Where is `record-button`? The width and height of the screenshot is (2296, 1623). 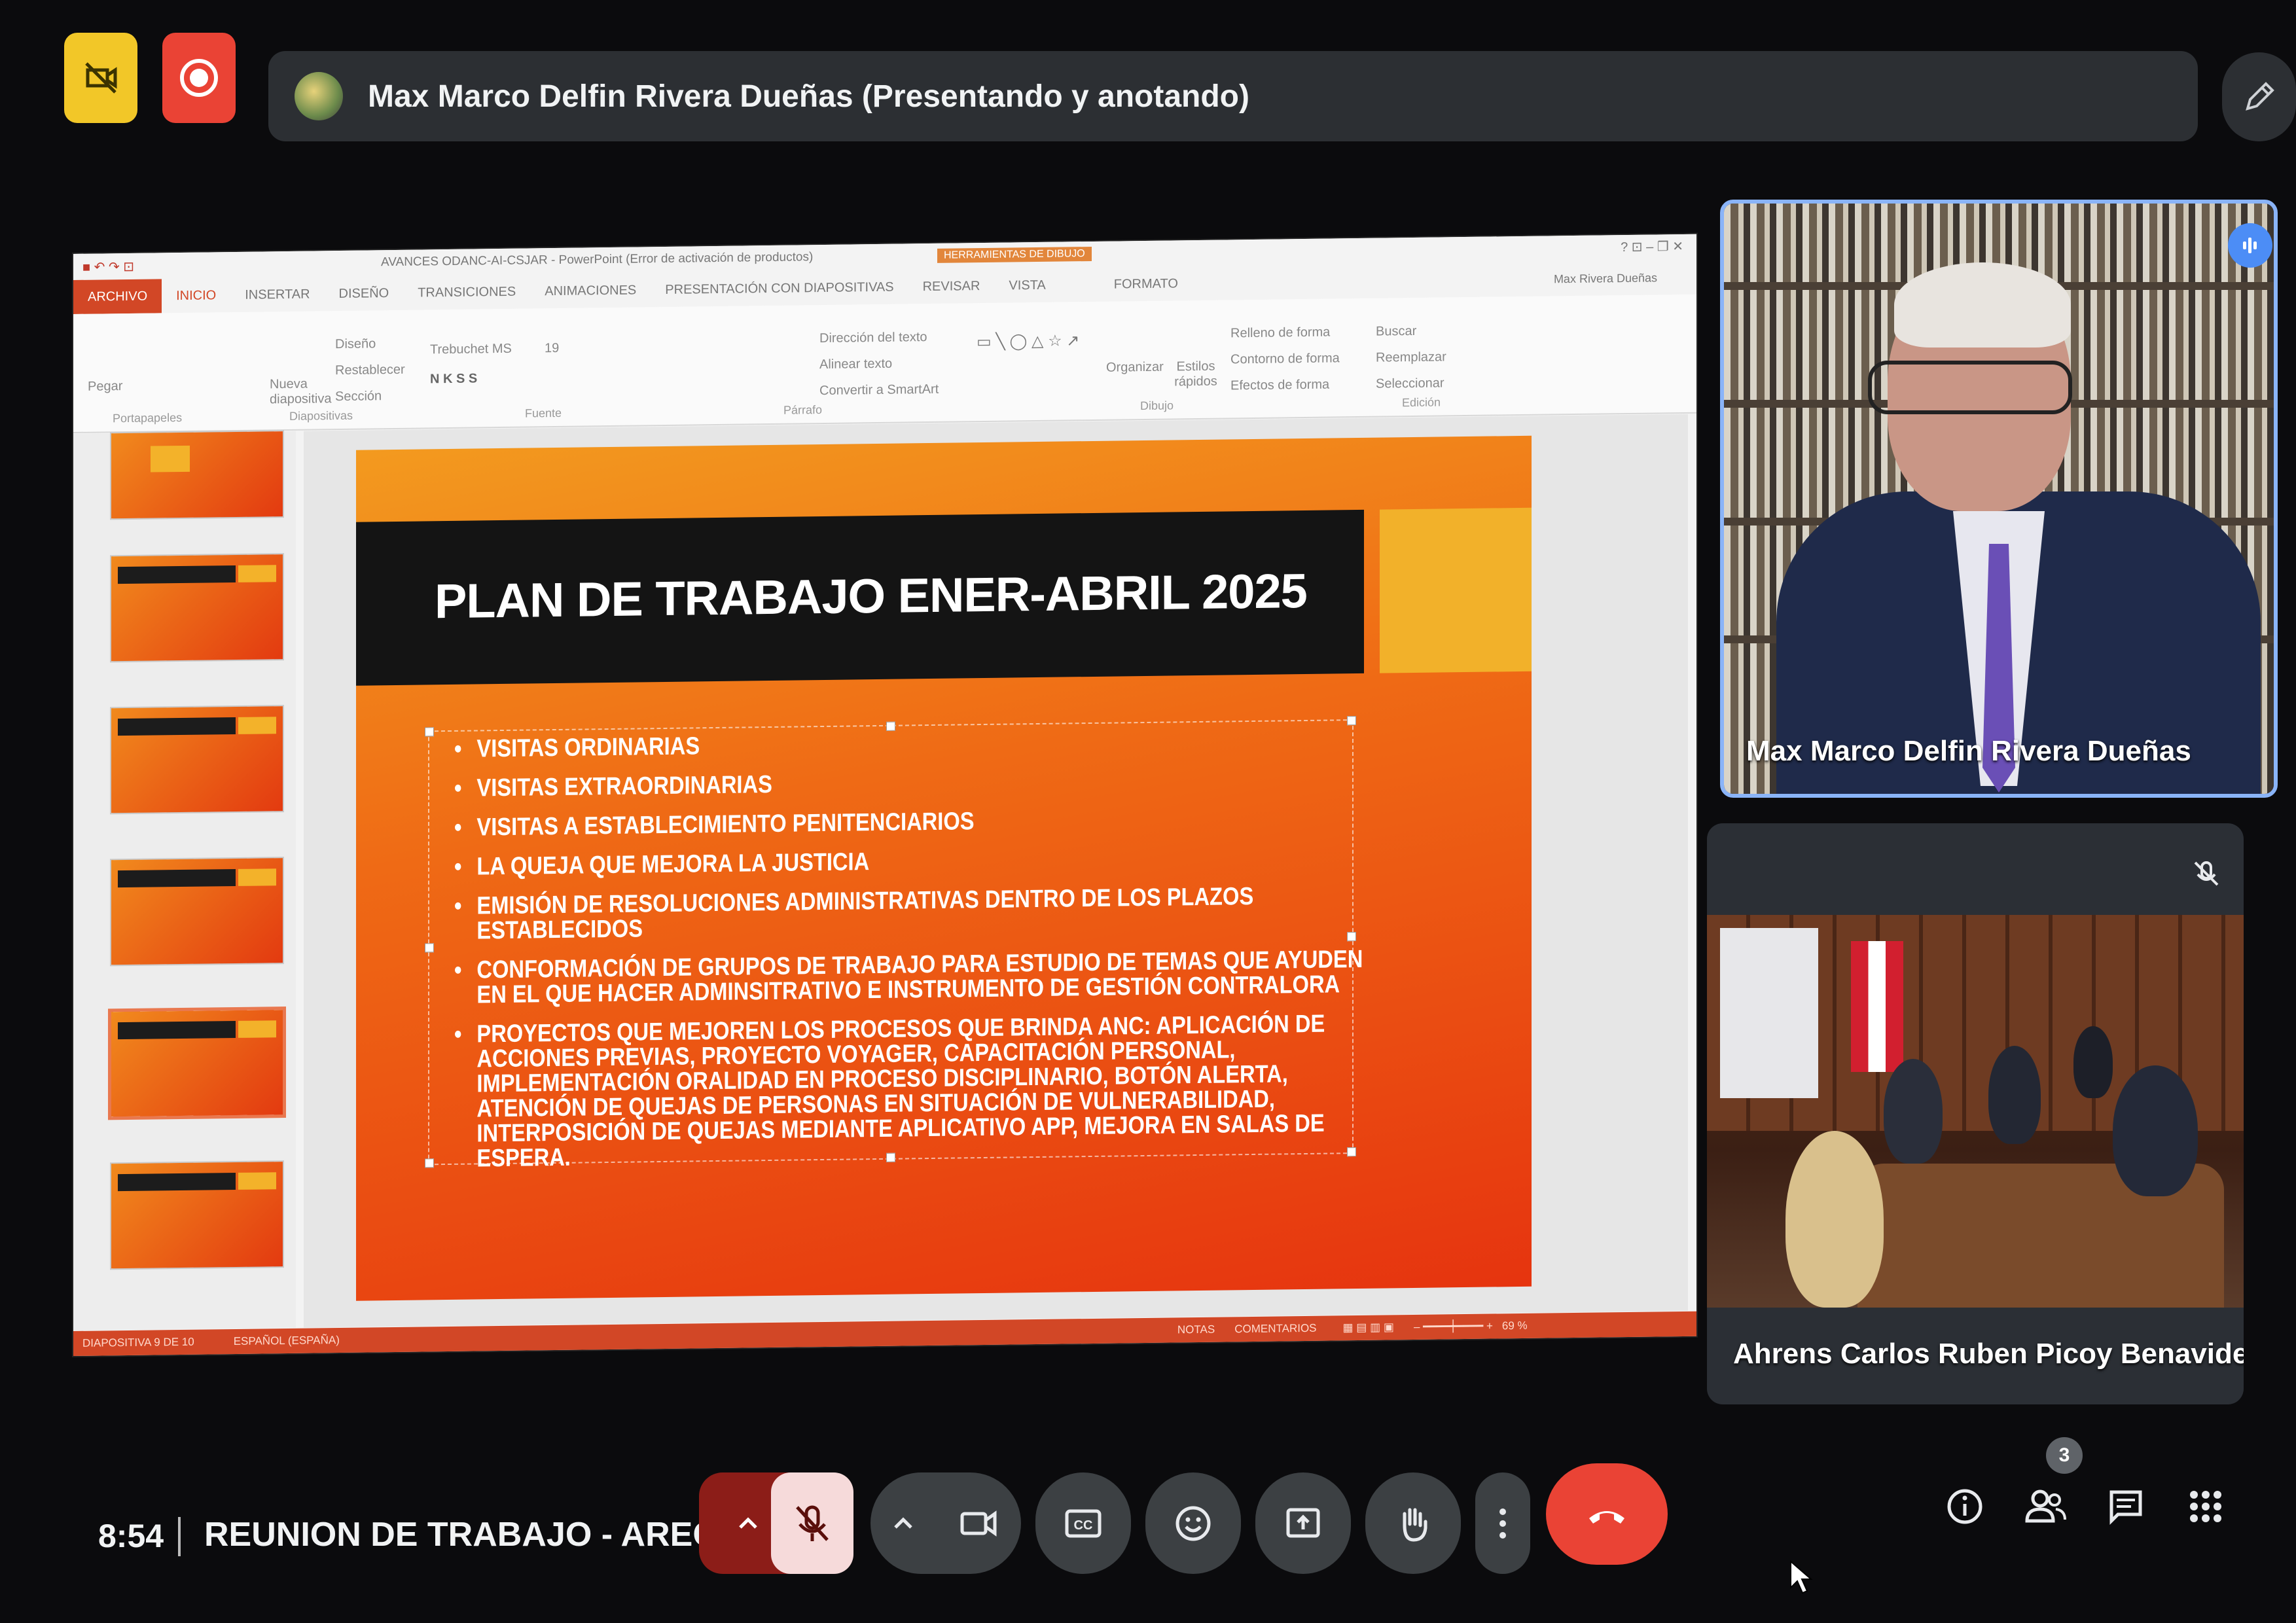
record-button is located at coordinates (199, 78).